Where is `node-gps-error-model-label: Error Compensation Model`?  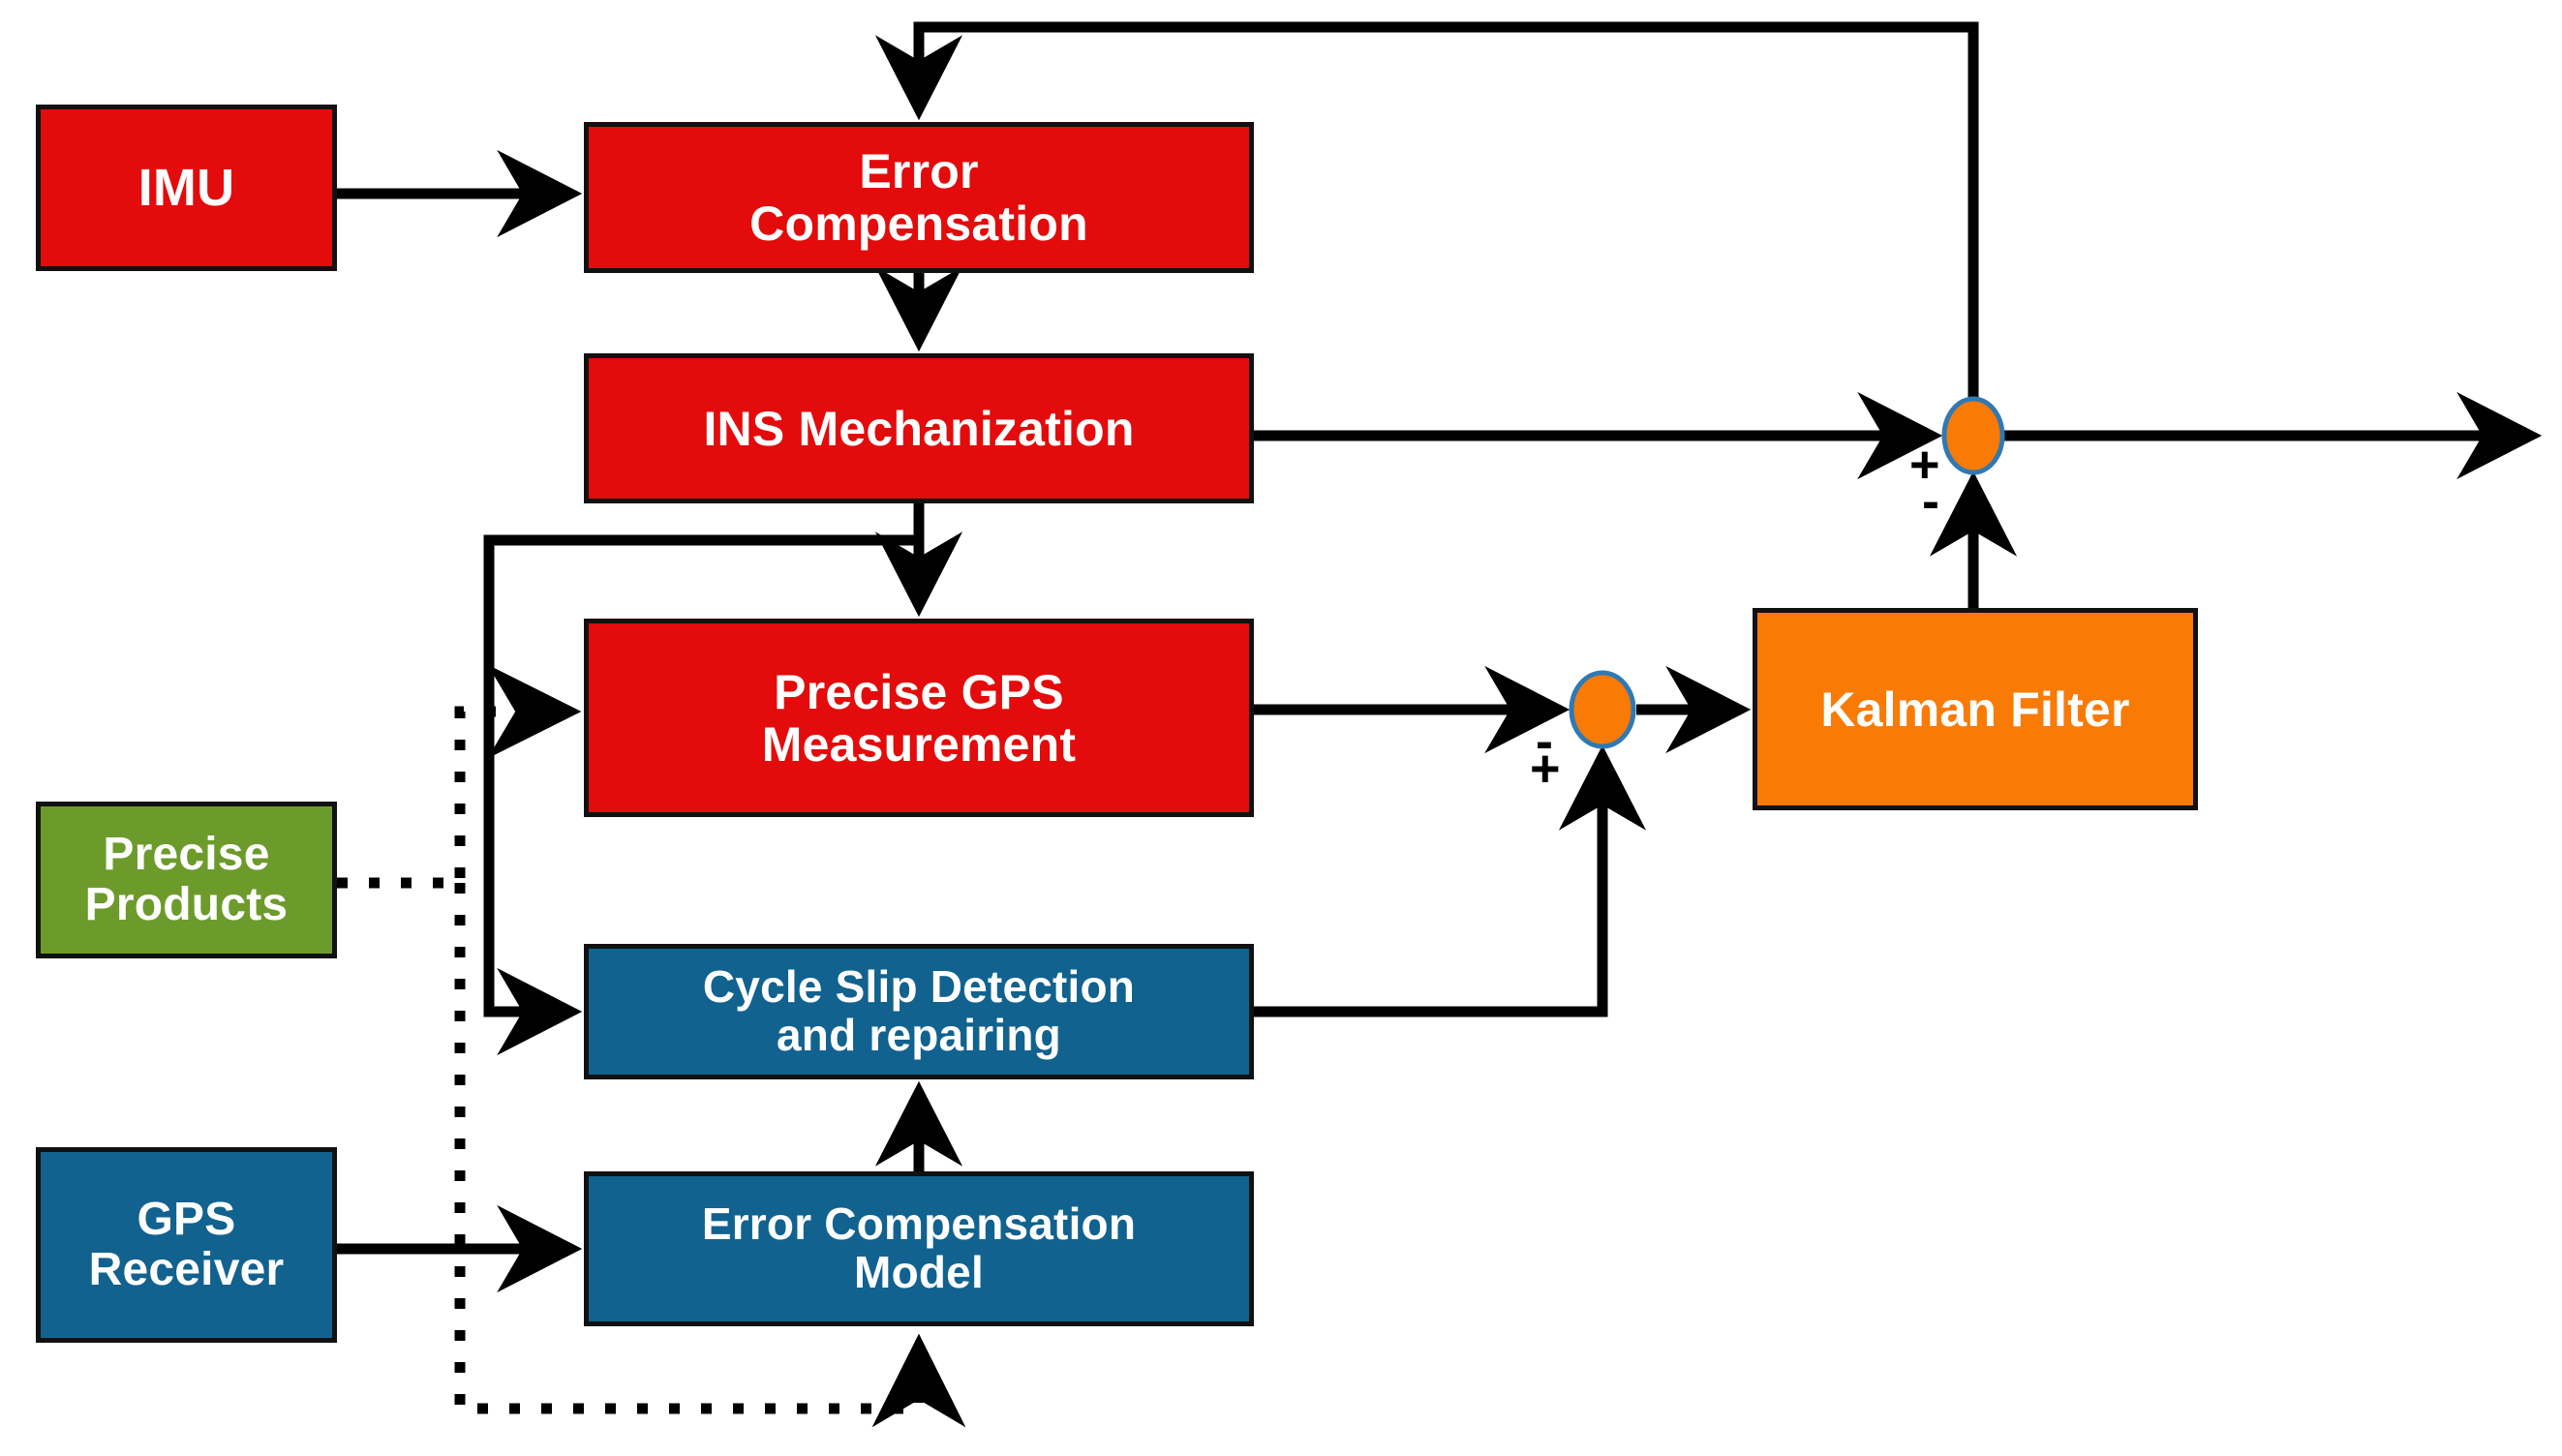
node-gps-error-model-label: Error Compensation Model is located at coordinates (919, 1248).